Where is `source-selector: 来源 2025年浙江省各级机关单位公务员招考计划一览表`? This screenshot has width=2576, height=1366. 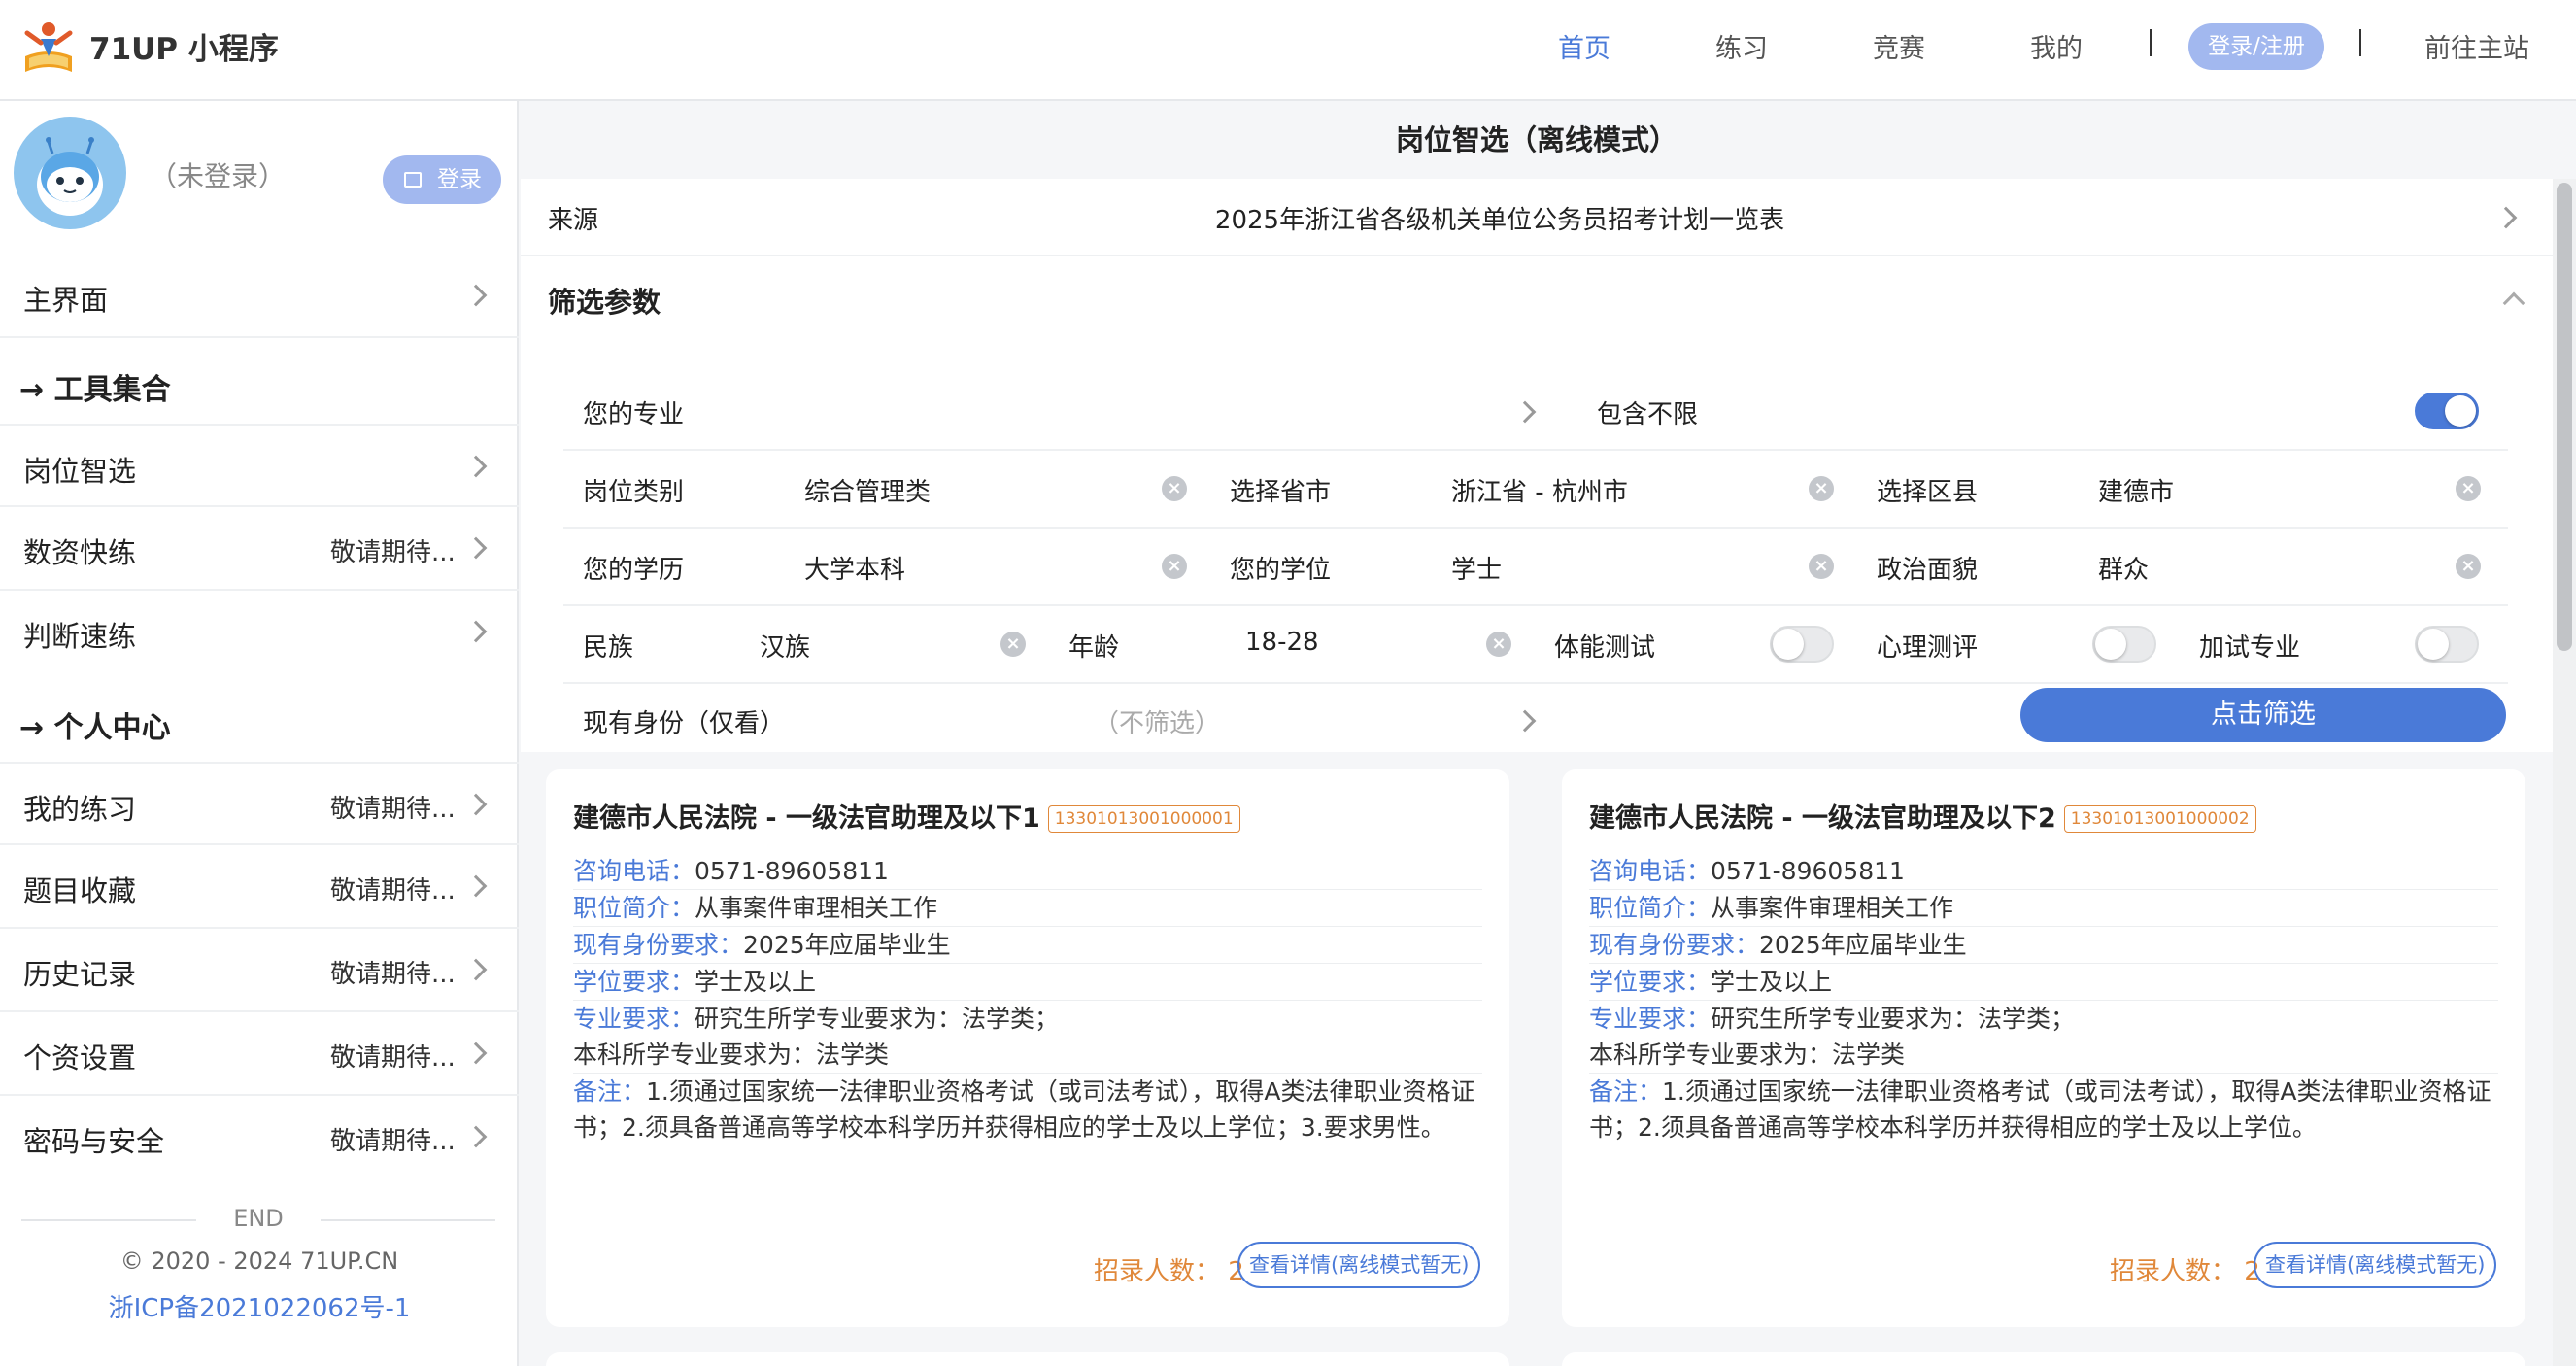
source-selector: 来源 2025年浙江省各级机关单位公务员招考计划一览表 is located at coordinates (1537, 217).